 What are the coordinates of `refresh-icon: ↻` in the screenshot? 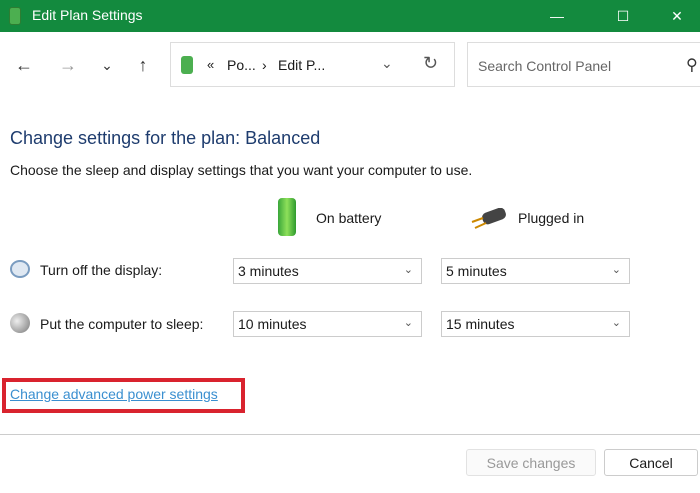 It's located at (430, 63).